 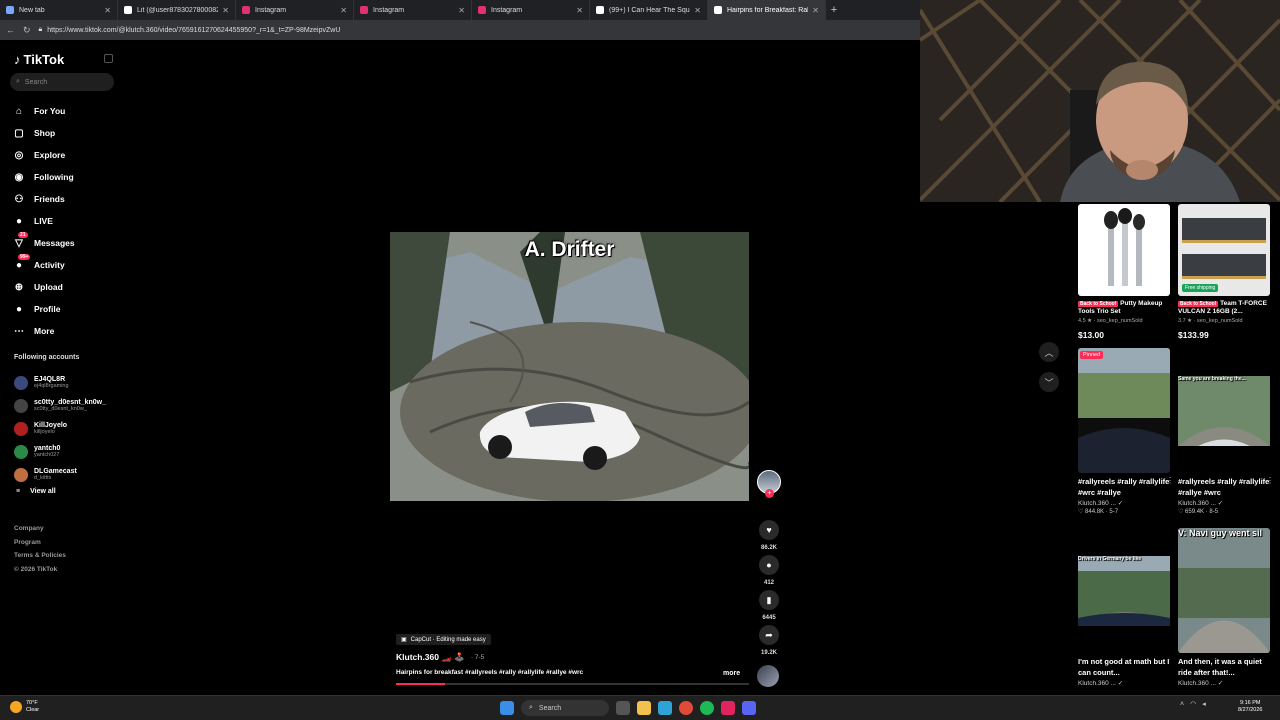 I want to click on previous-video-icon: ︿, so click(x=1049, y=352).